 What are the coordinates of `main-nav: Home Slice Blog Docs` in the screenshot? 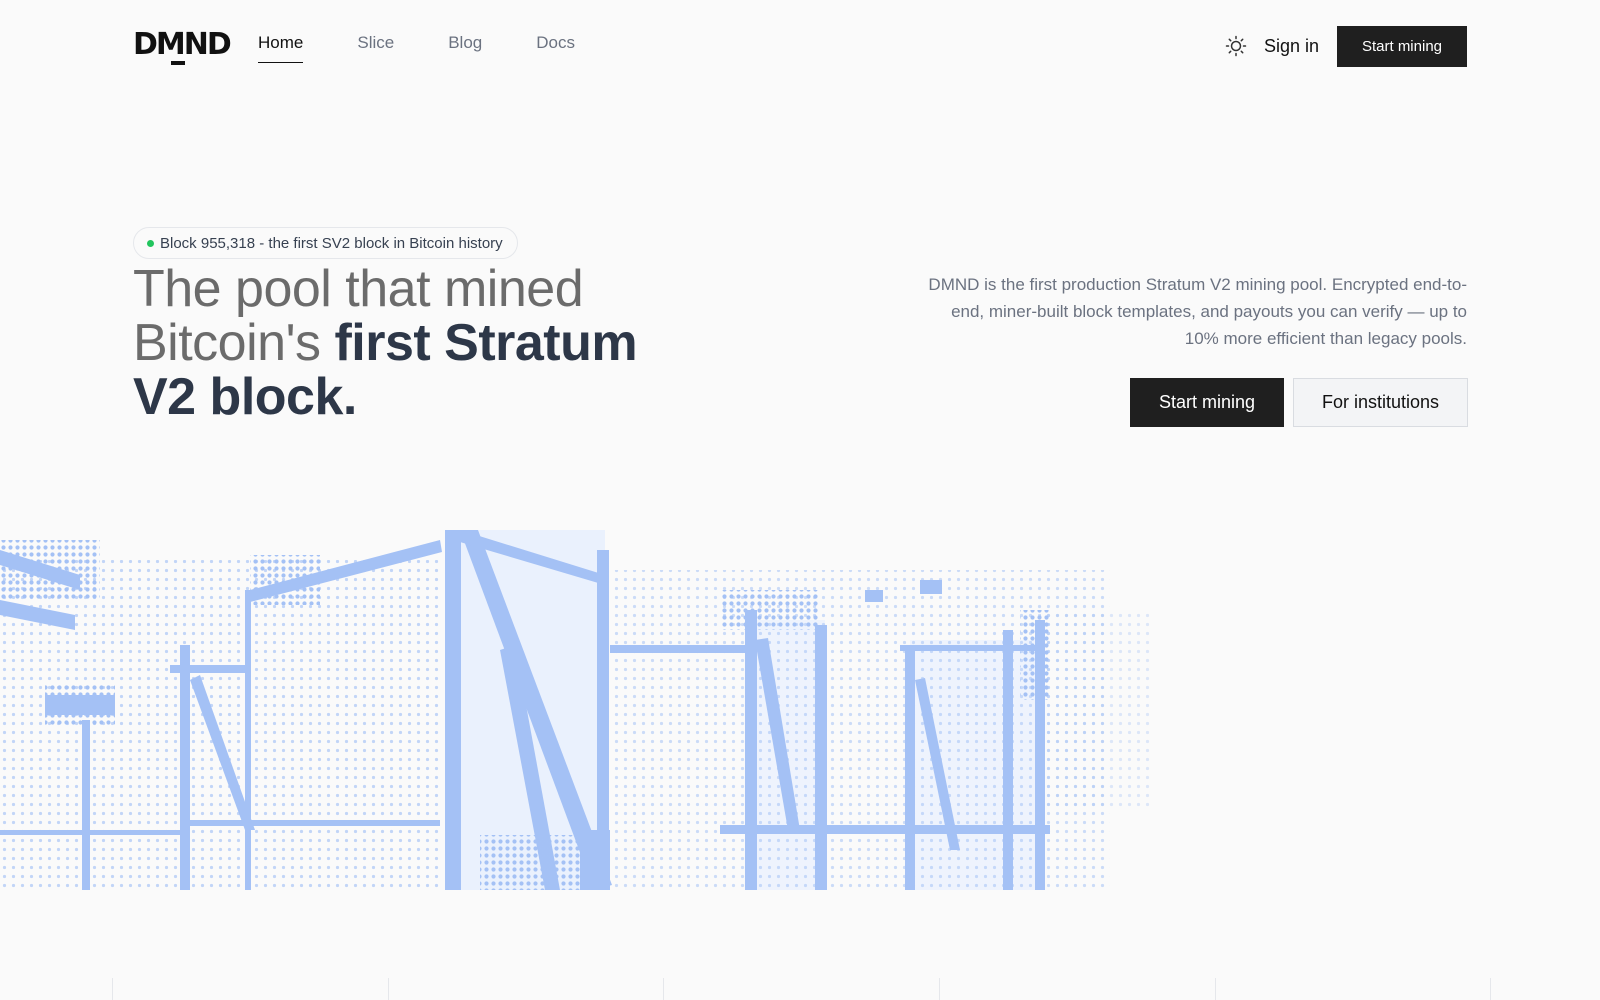 It's located at (443, 47).